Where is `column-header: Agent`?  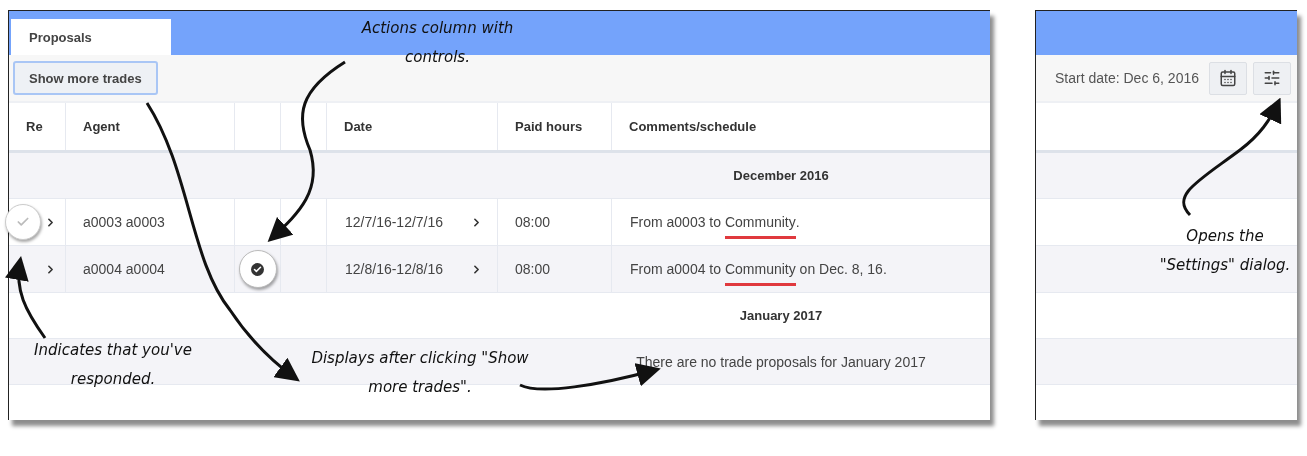
column-header: Agent is located at coordinates (101, 126).